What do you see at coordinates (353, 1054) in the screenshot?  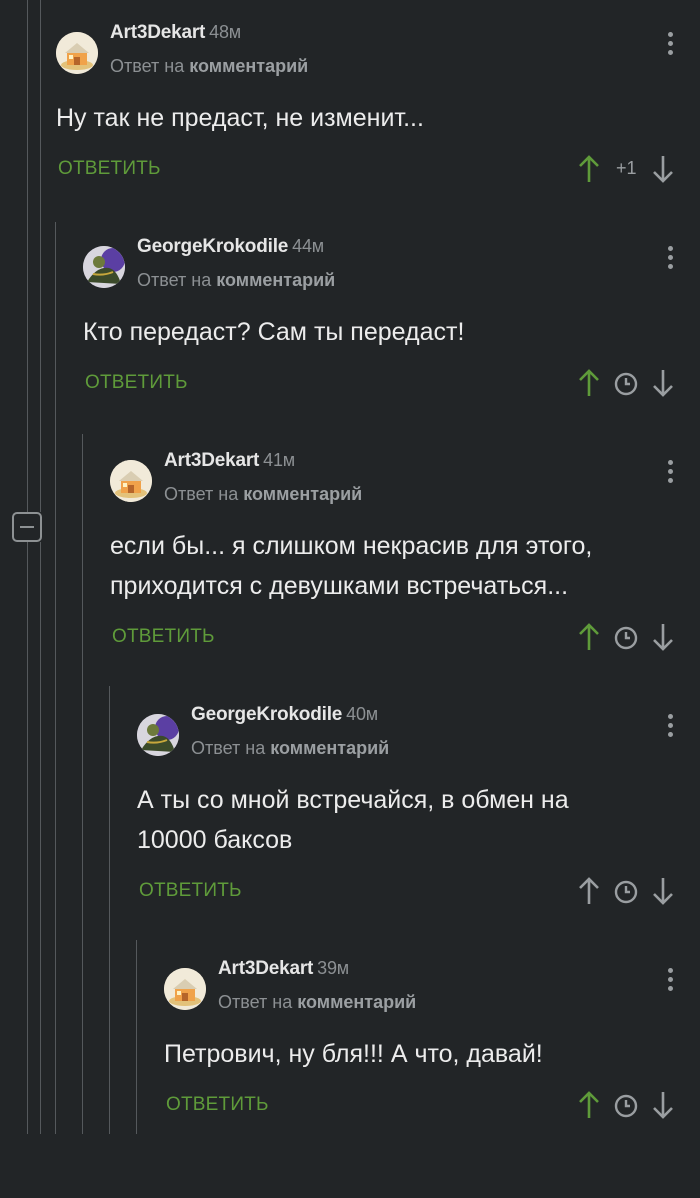 I see `comment-text: Петрович, ну бля!!! А что, давай!` at bounding box center [353, 1054].